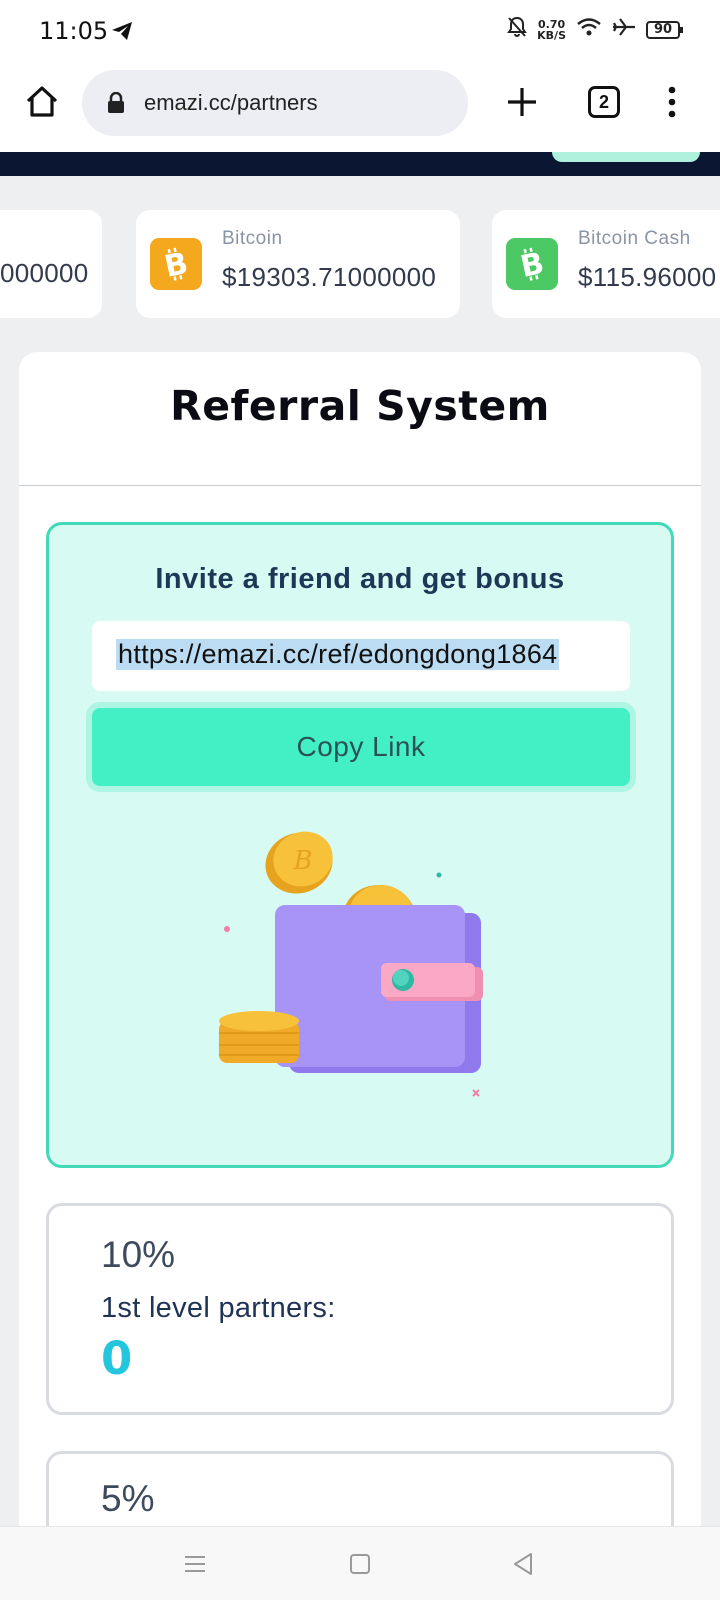 This screenshot has height=1600, width=720. I want to click on browser-menu-button, so click(672, 102).